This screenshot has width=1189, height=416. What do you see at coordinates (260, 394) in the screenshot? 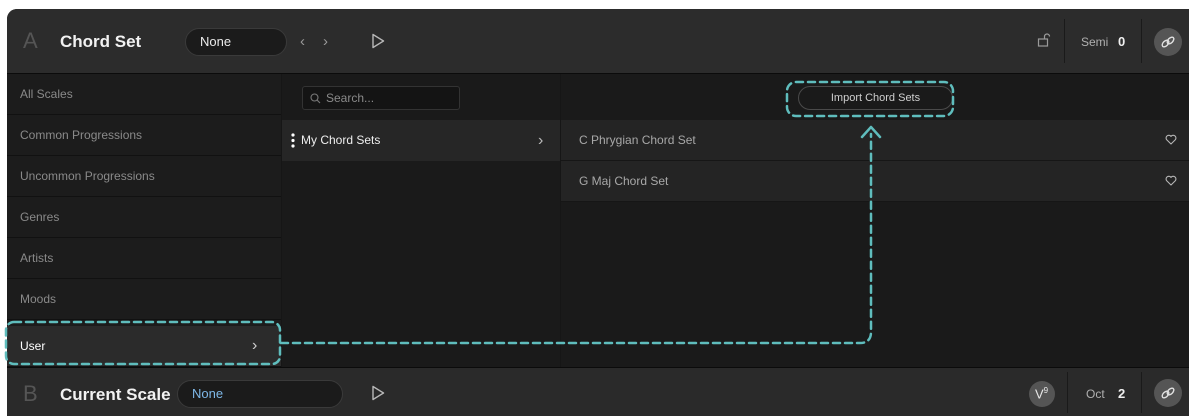
I see `current-scale-selector: None` at bounding box center [260, 394].